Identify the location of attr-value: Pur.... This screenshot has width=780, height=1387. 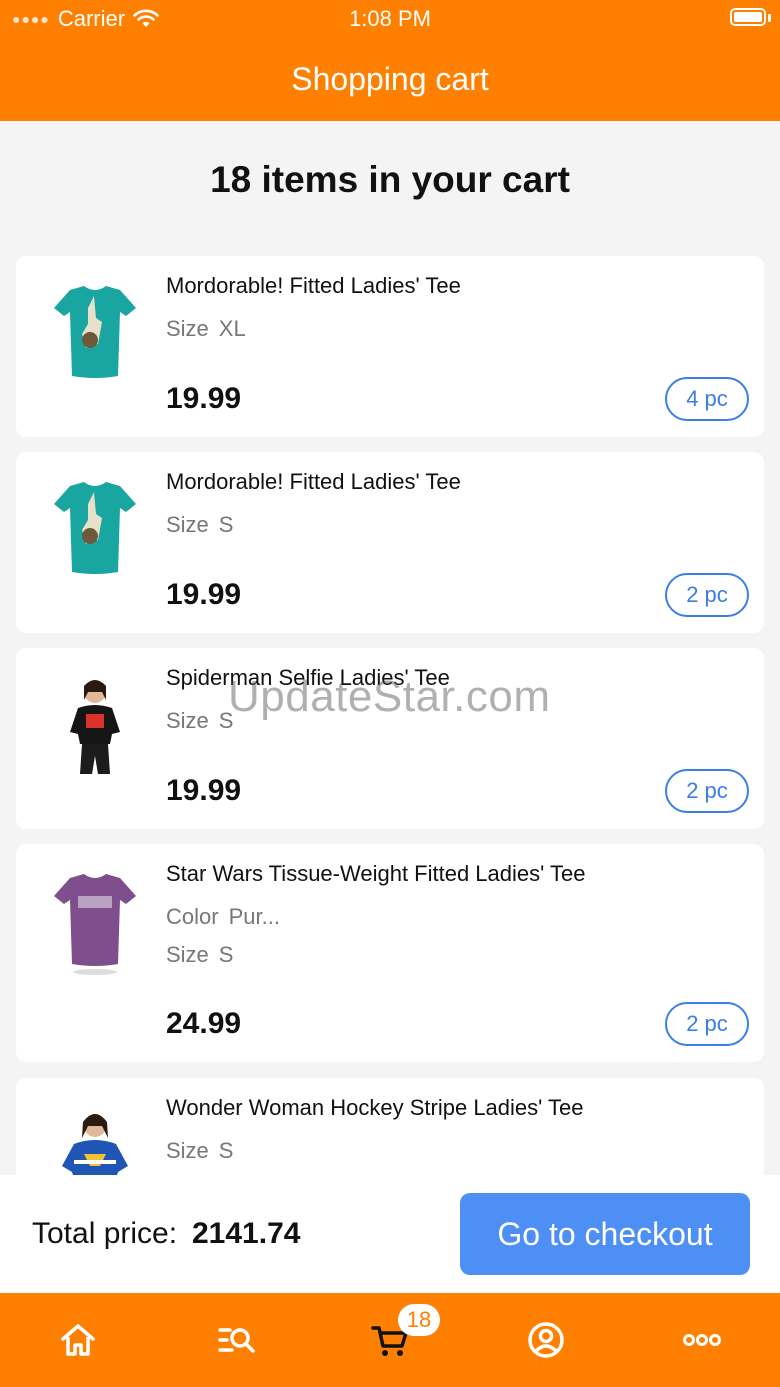
(254, 916).